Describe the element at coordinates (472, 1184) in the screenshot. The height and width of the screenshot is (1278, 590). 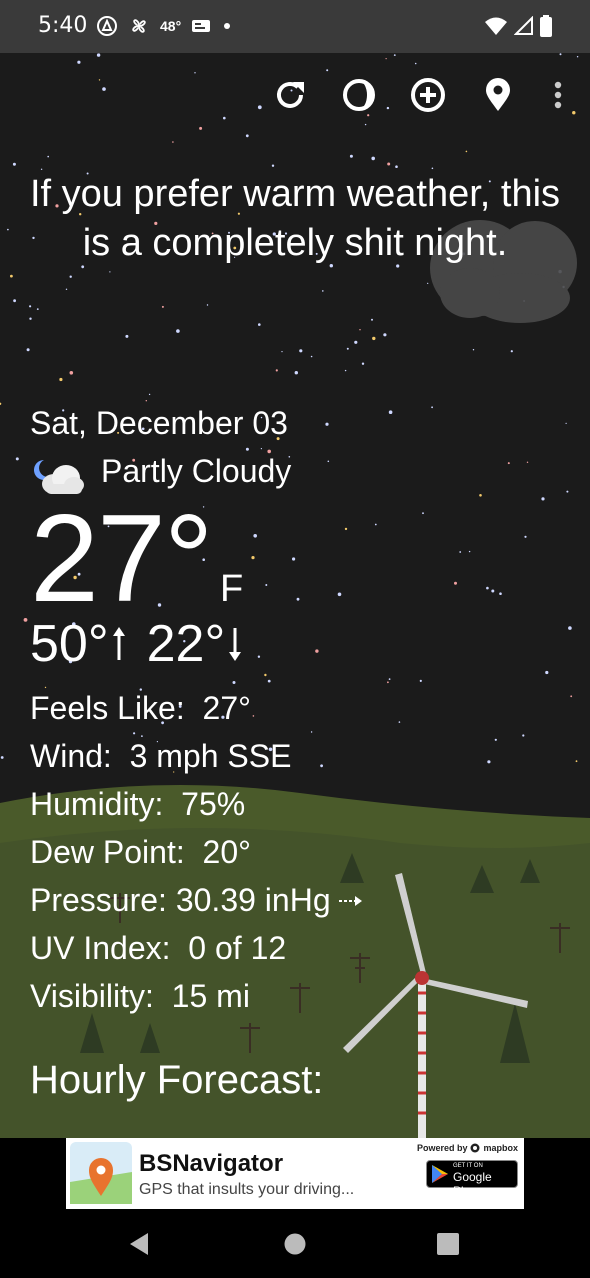
I see `play-google-play: Google Play` at that location.